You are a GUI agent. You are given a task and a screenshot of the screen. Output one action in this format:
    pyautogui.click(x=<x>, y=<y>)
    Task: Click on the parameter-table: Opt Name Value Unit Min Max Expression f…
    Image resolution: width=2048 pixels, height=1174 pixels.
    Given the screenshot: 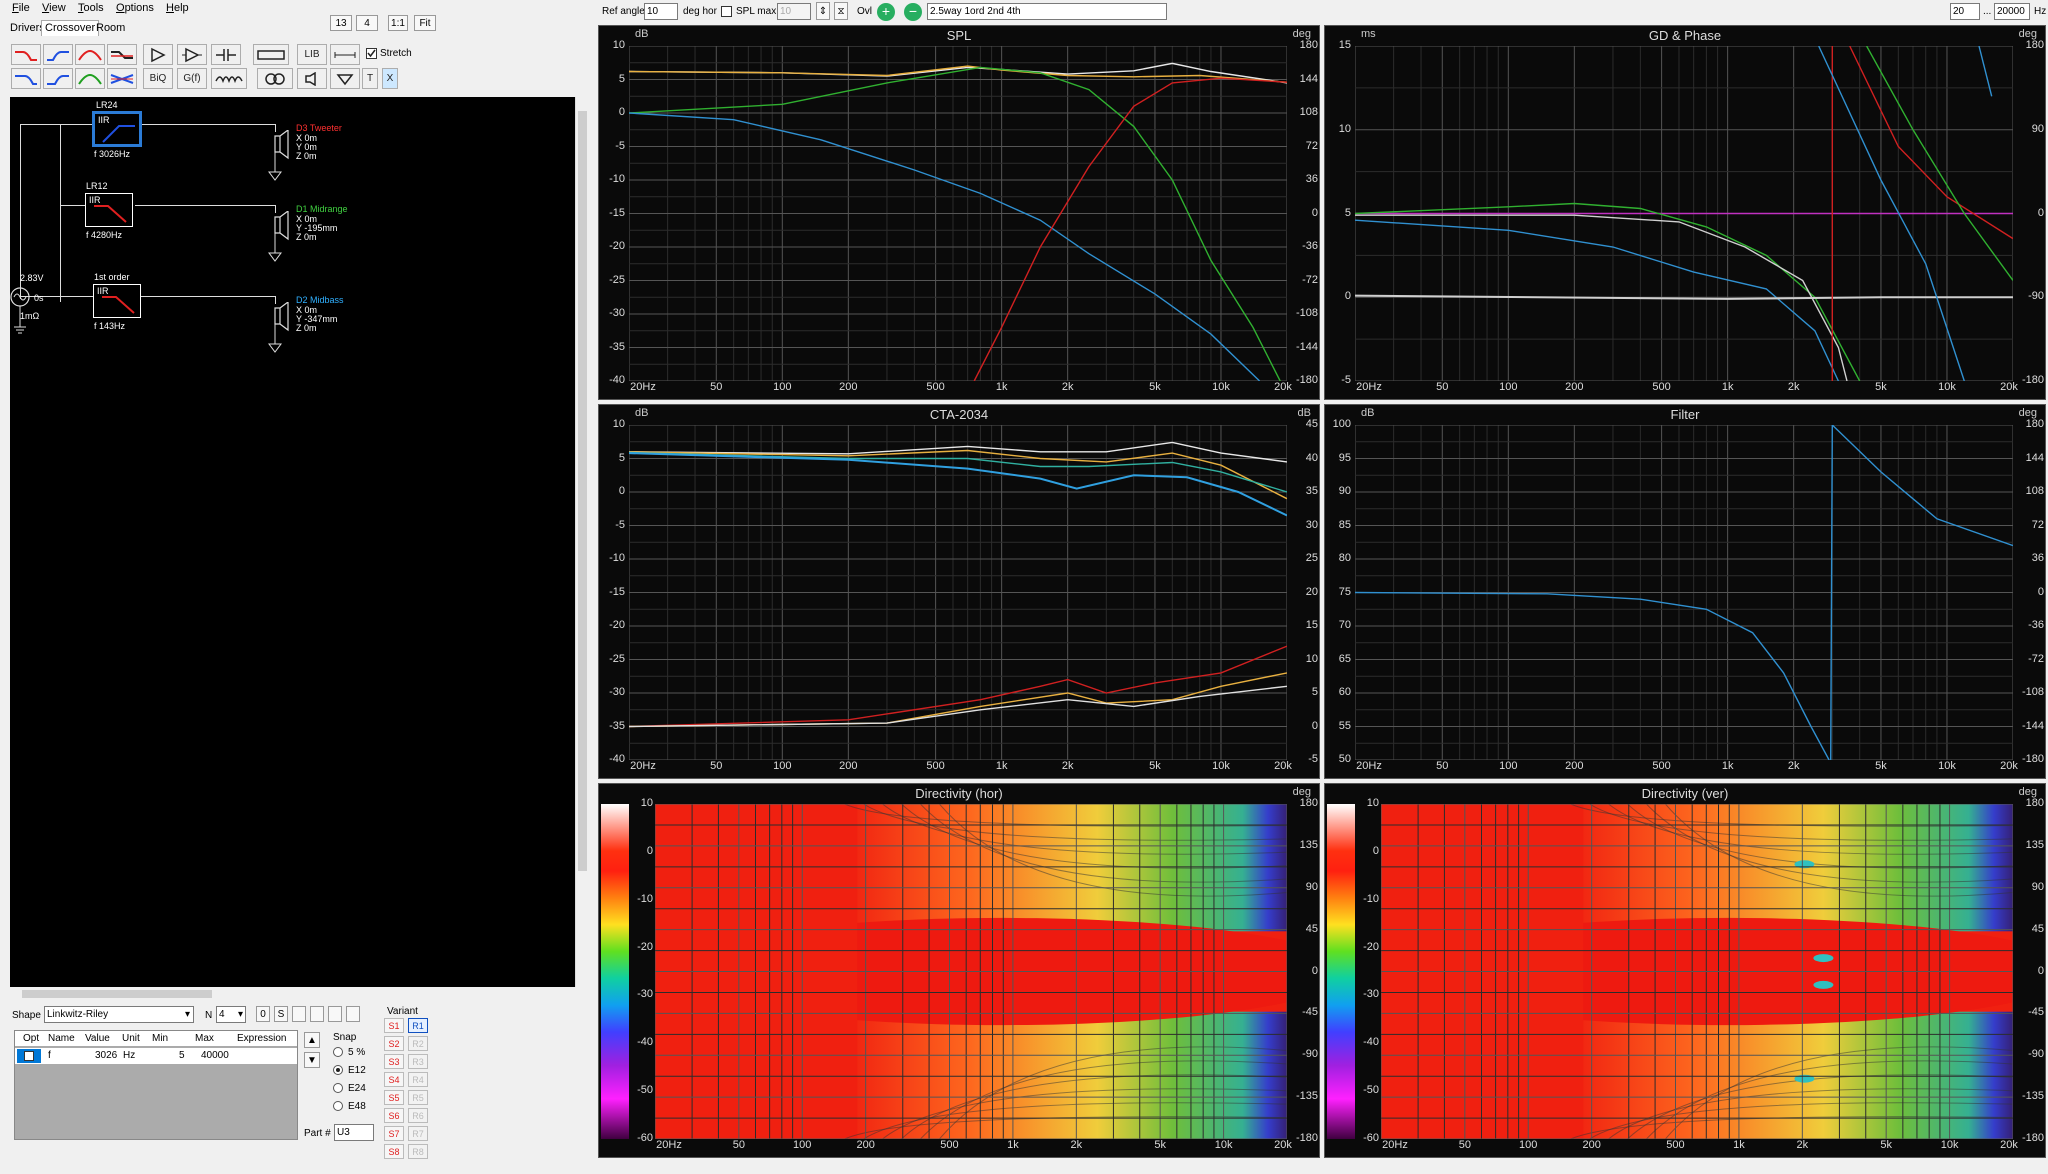 What is the action you would take?
    pyautogui.click(x=156, y=1085)
    